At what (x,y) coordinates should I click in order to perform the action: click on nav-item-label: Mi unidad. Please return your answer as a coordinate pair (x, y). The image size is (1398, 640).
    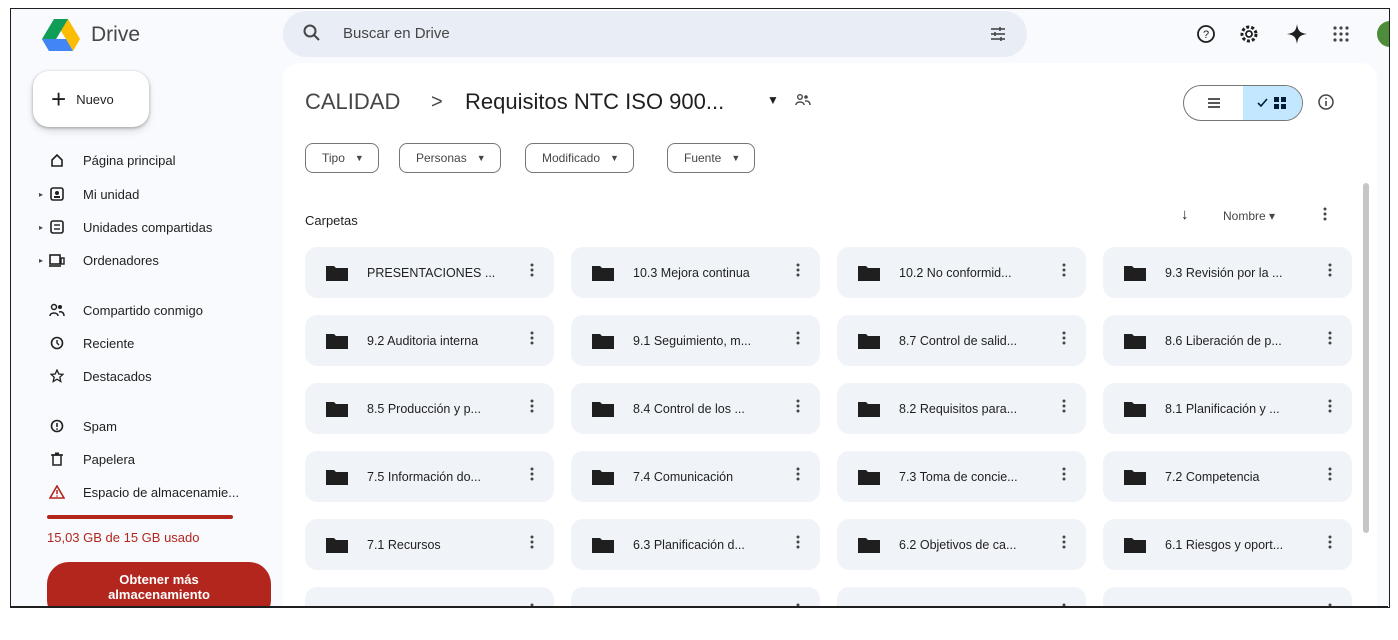
    Looking at the image, I should click on (111, 194).